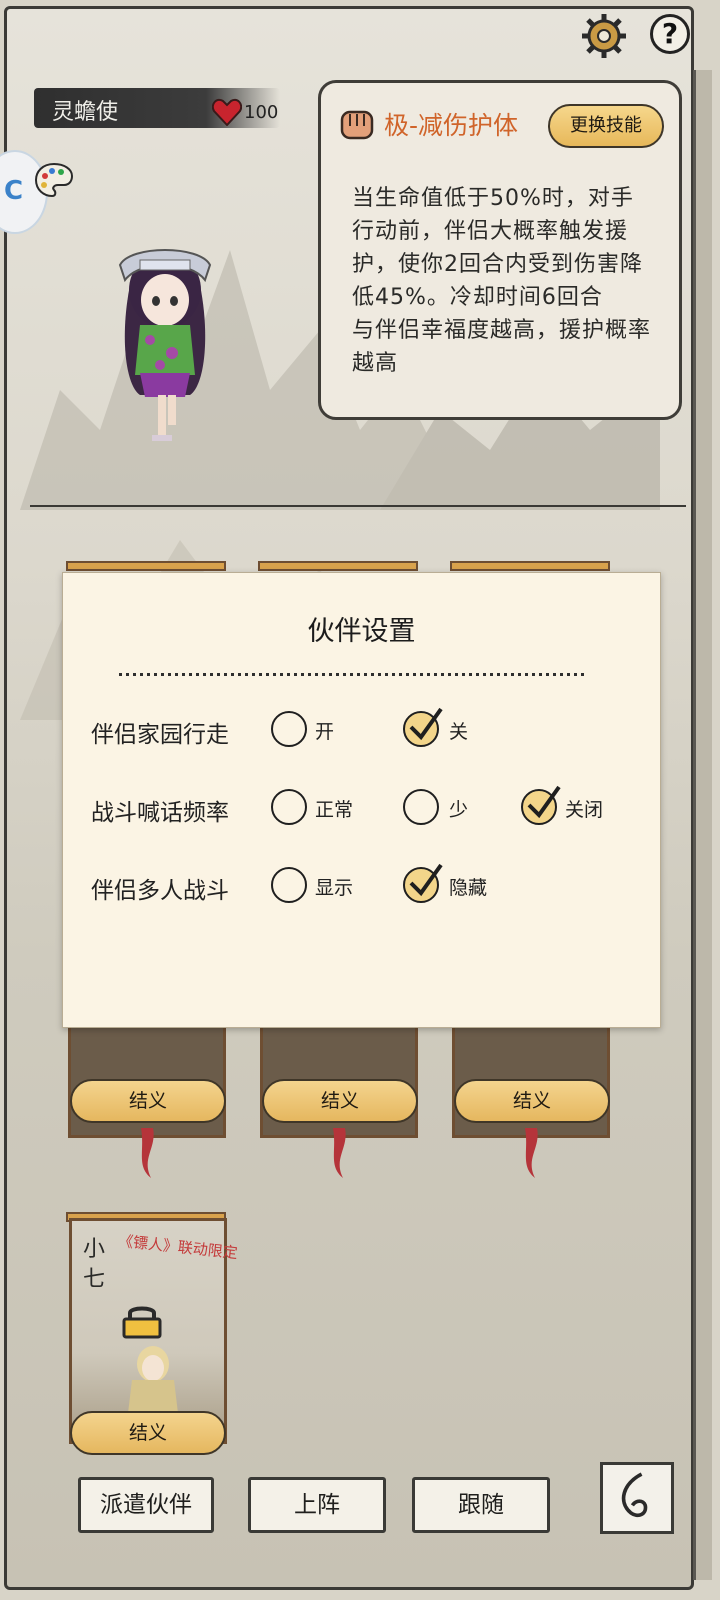 The width and height of the screenshot is (720, 1600). What do you see at coordinates (421, 807) in the screenshot?
I see `radio-battle-shout-less` at bounding box center [421, 807].